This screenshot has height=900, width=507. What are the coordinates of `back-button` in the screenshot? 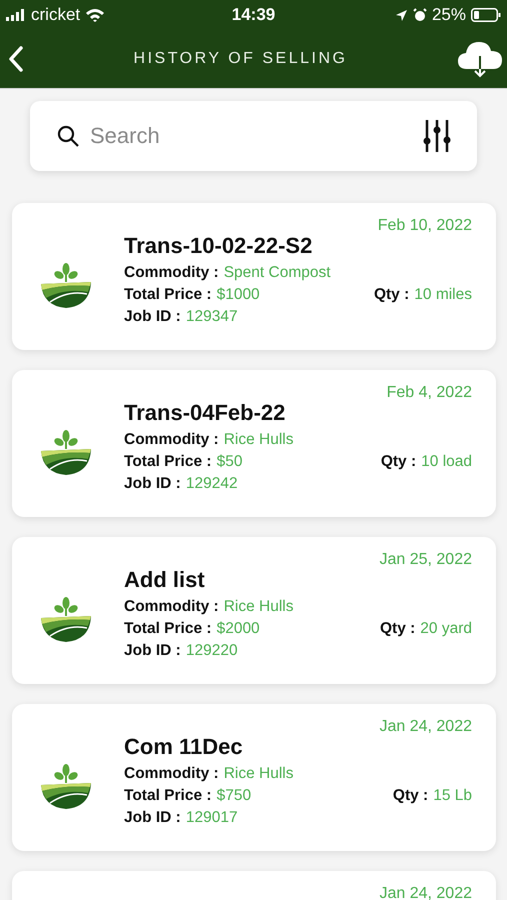 It's located at (16, 59).